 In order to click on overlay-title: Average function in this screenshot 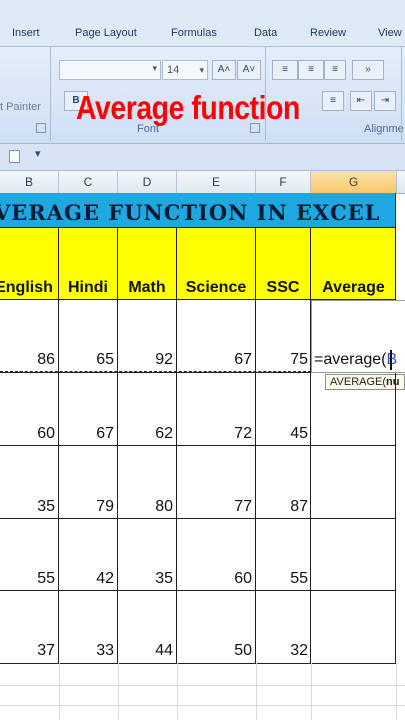, I will do `click(188, 107)`.